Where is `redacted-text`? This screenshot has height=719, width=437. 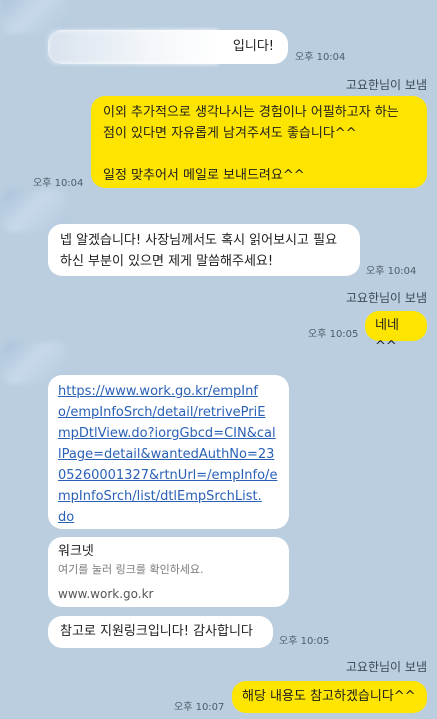
redacted-text is located at coordinates (133, 47).